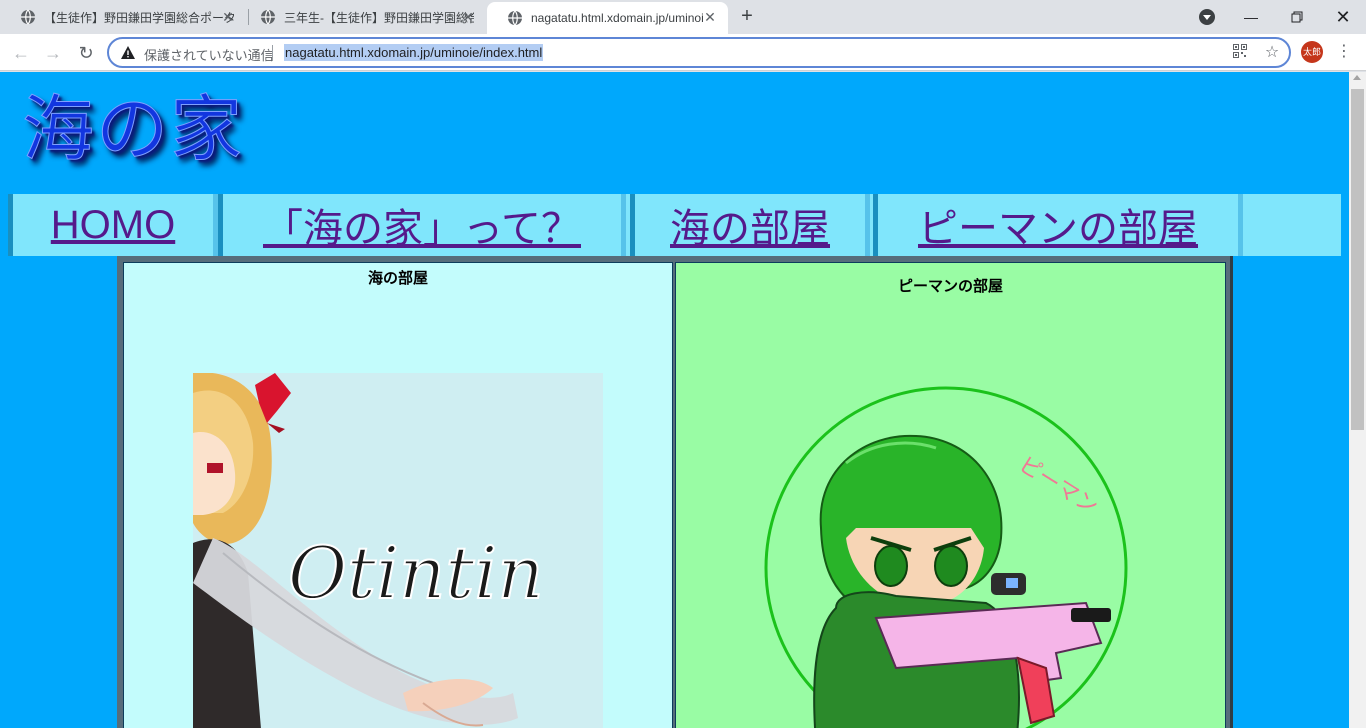  I want to click on sea-room-title: 海の部屋, so click(397, 278).